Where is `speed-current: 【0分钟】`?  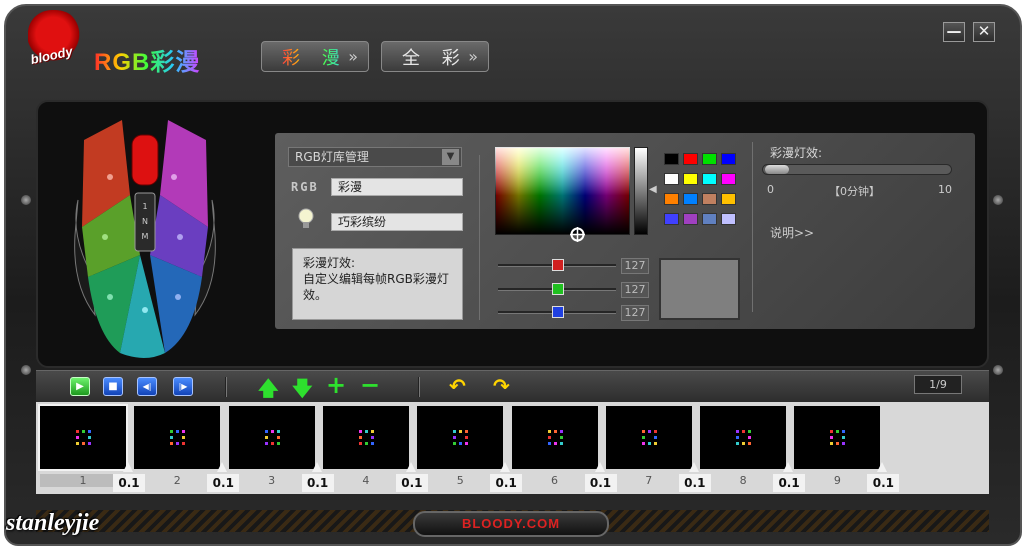
speed-current: 【0分钟】 is located at coordinates (854, 191).